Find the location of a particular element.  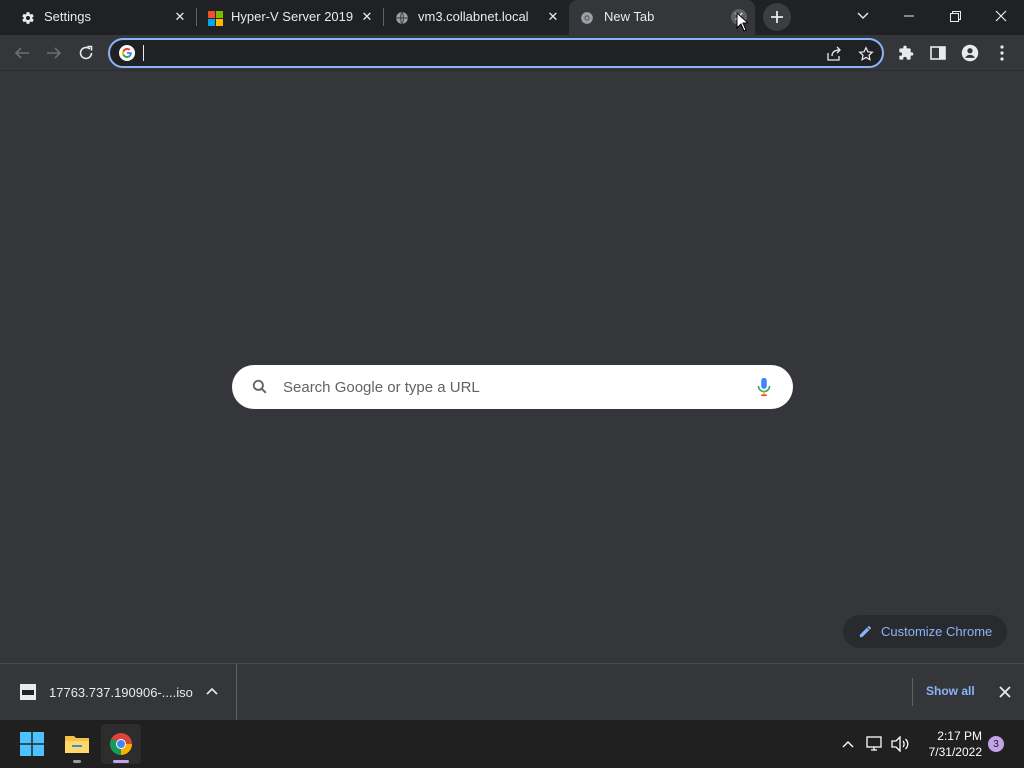

system-clock: 2:17 PM 7/31/2022 is located at coordinates (950, 744).